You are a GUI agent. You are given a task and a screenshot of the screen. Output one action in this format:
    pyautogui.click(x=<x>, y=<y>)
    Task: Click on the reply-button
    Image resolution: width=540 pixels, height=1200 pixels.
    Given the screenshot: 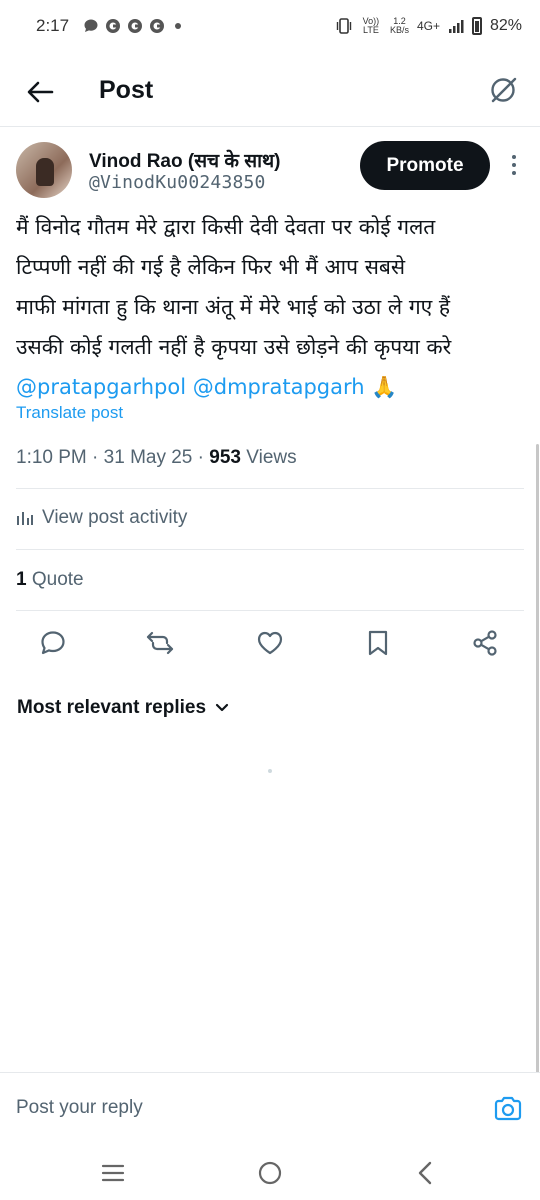 What is the action you would take?
    pyautogui.click(x=53, y=643)
    